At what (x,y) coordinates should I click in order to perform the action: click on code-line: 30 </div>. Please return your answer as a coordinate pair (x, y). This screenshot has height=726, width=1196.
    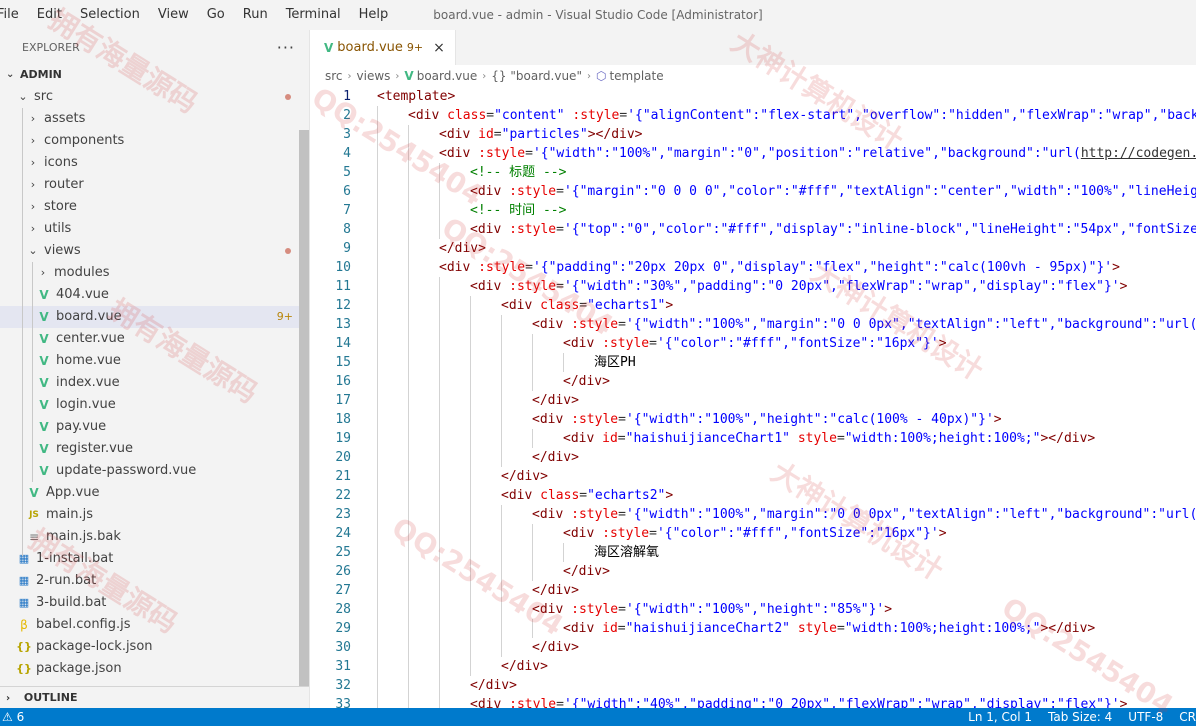
    Looking at the image, I should click on (753, 647).